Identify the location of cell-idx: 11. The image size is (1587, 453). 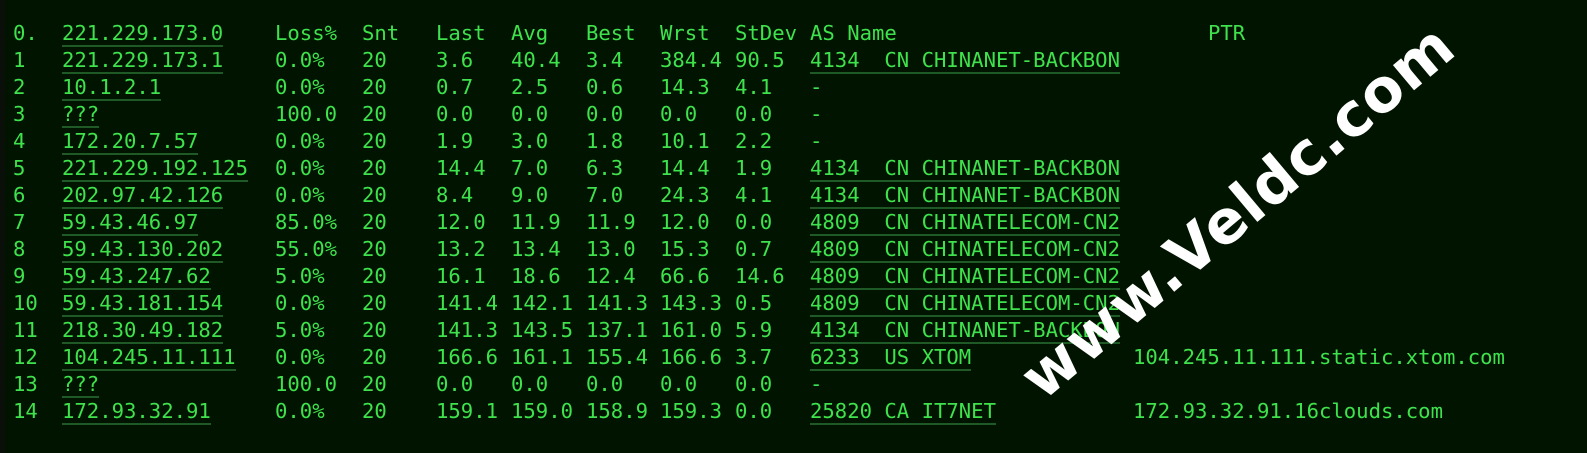
(25, 330).